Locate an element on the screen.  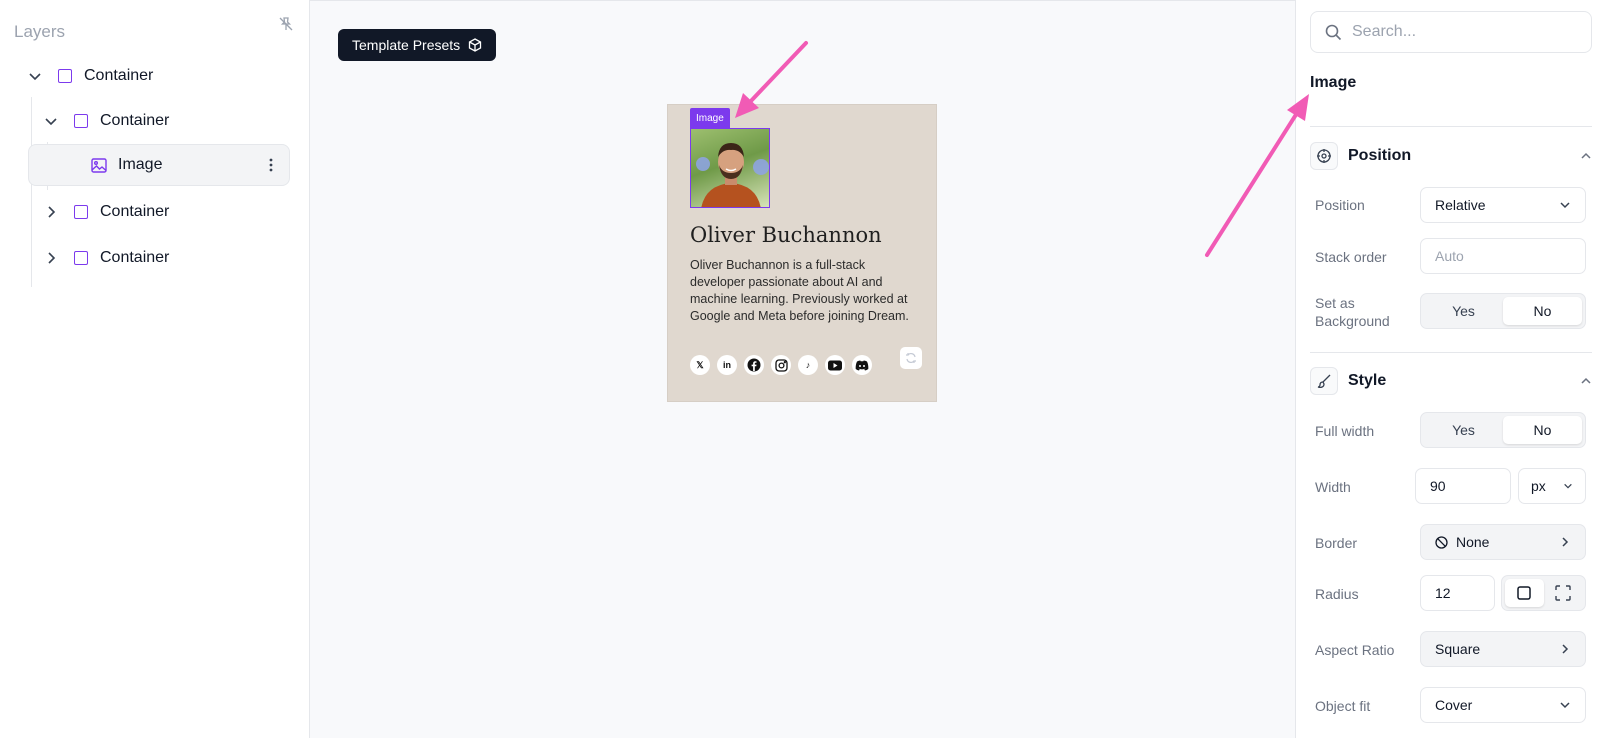
full-width-yes: Yes is located at coordinates (1463, 430).